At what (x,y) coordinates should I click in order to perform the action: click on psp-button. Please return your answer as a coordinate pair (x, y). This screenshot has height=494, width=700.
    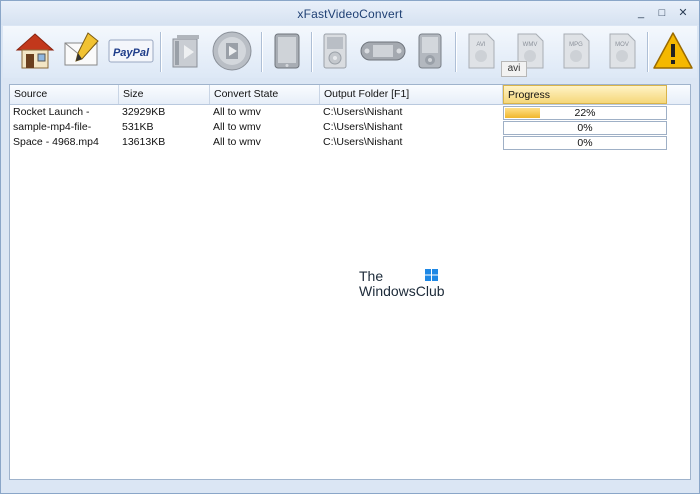
    Looking at the image, I should click on (383, 51).